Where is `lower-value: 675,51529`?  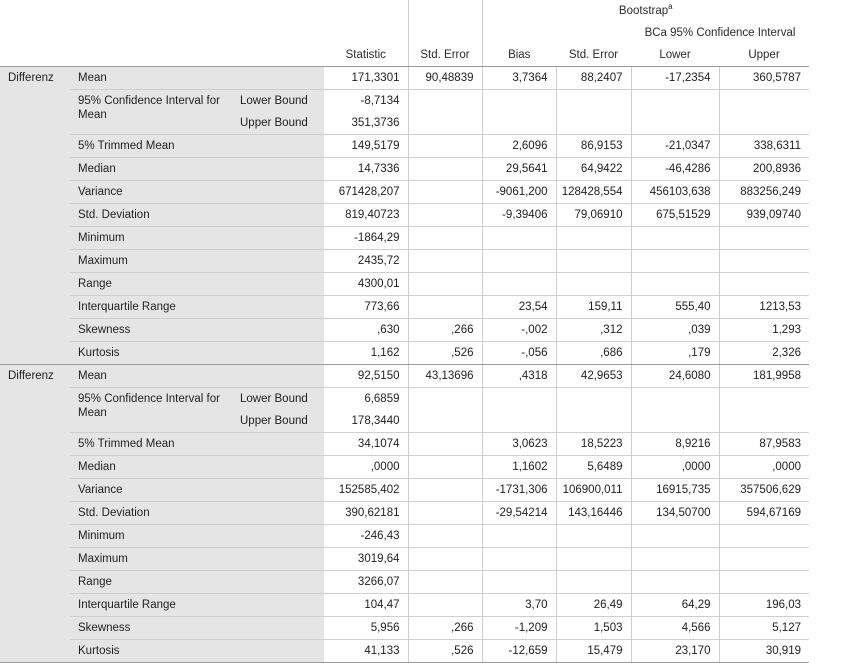
lower-value: 675,51529 is located at coordinates (674, 215).